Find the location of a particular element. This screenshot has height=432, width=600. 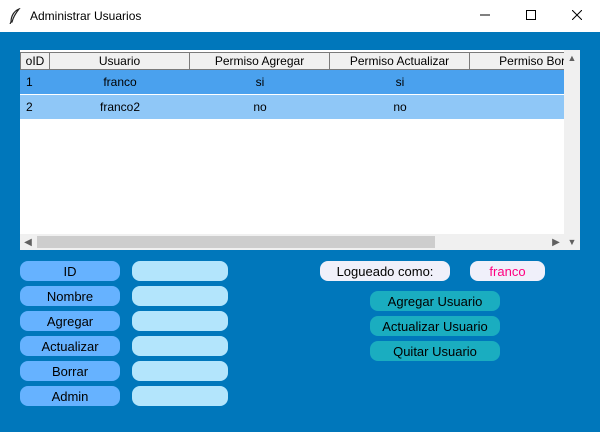

scroll-down-icon: ▼ is located at coordinates (572, 242).